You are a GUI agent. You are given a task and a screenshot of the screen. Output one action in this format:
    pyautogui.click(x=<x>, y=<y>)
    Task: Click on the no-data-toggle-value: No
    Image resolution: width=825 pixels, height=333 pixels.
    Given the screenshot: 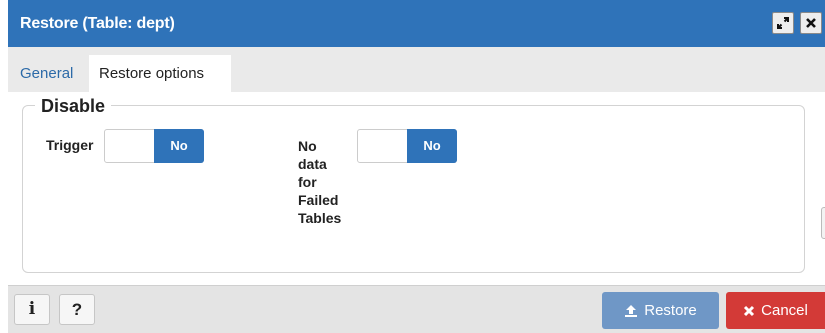 What is the action you would take?
    pyautogui.click(x=432, y=146)
    